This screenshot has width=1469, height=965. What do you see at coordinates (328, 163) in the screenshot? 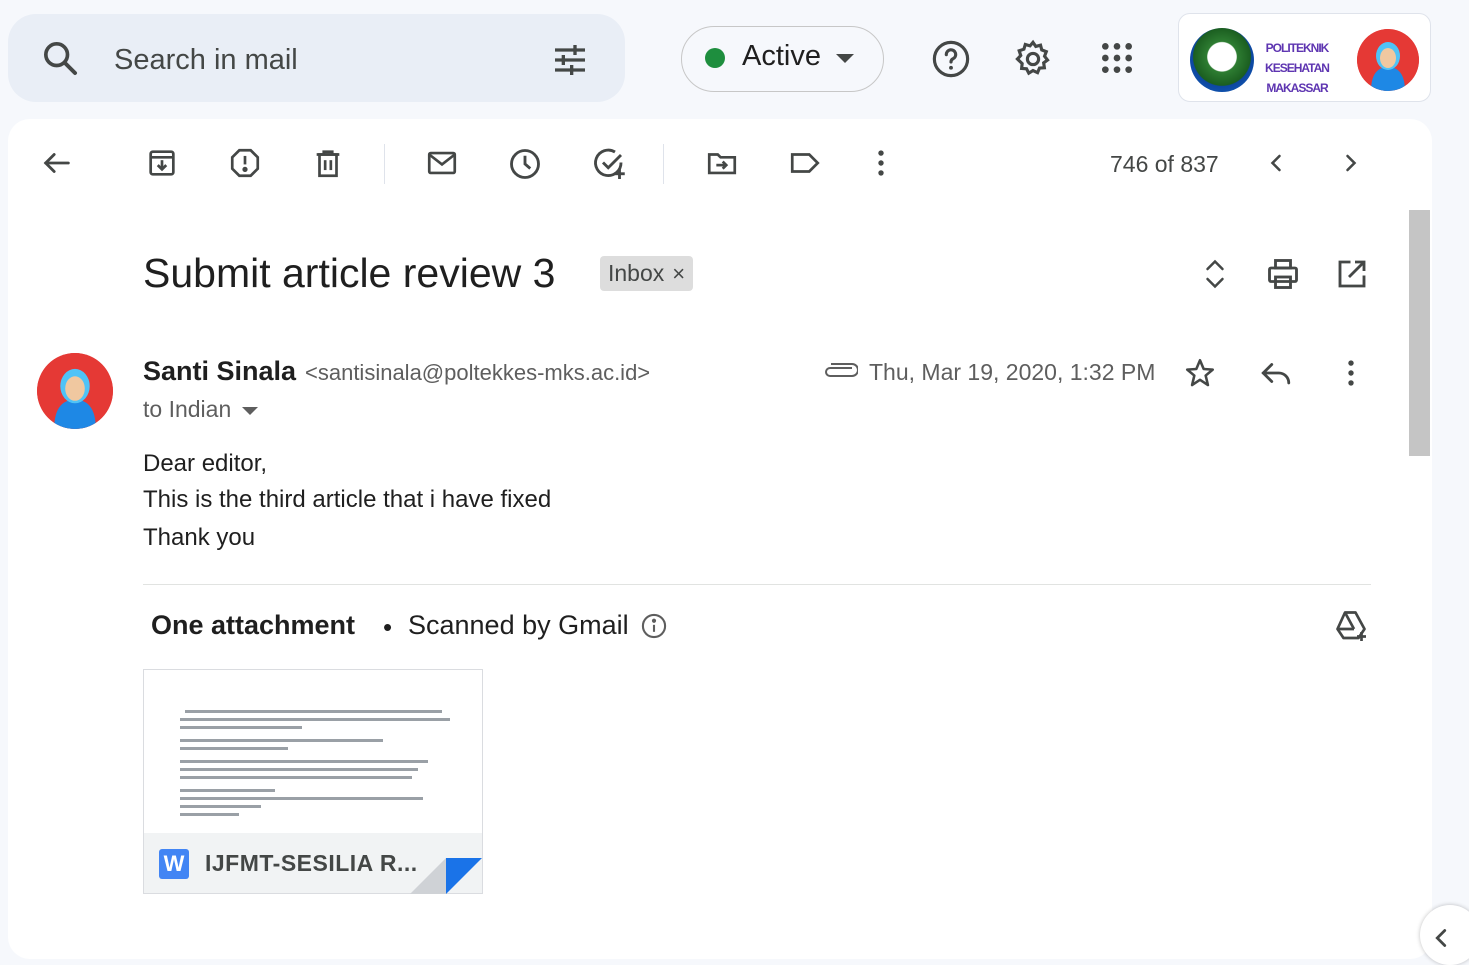
I see `delete-icon` at bounding box center [328, 163].